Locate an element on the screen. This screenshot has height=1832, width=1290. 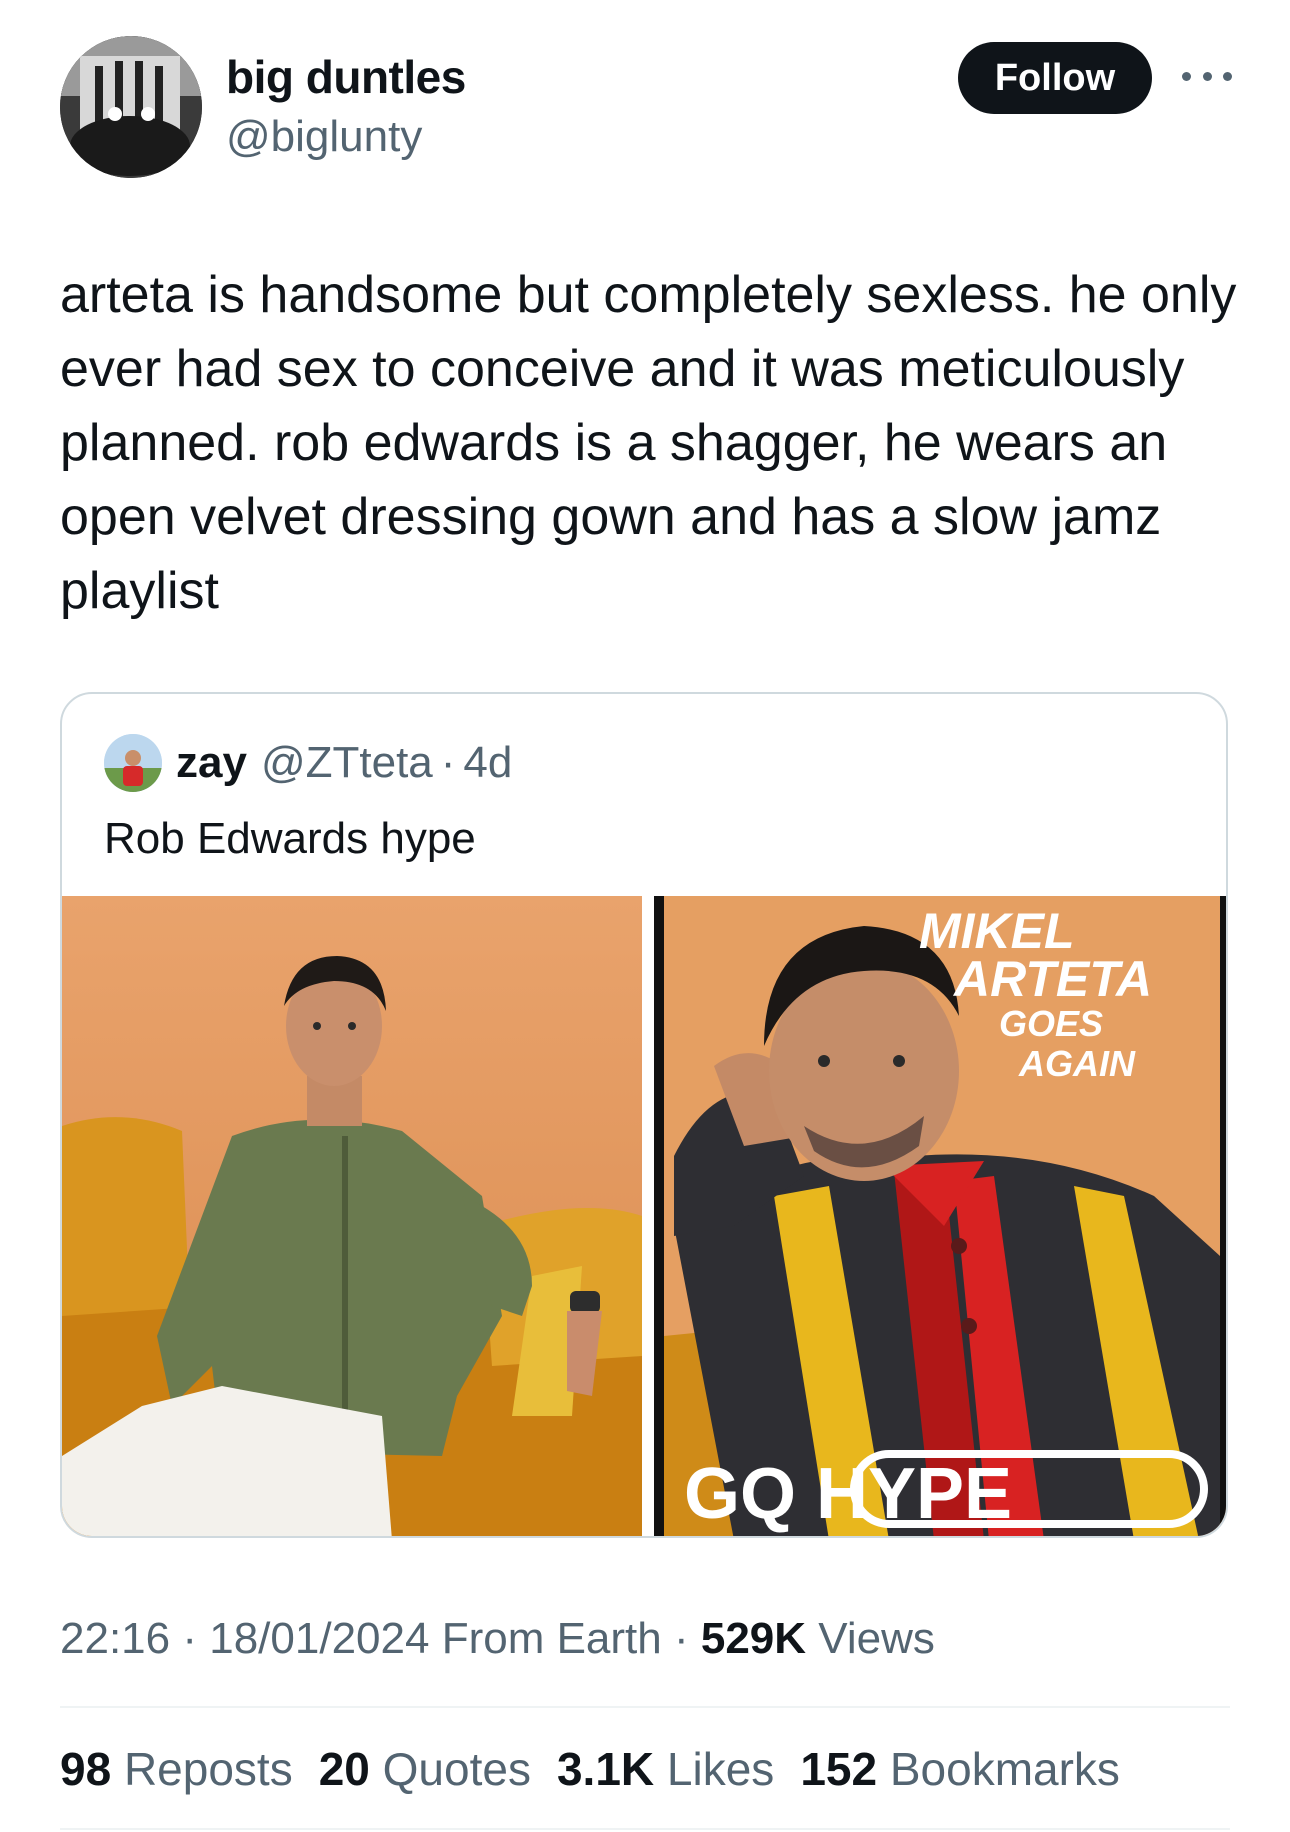
bookmarks-stat: 152 Bookmarks is located at coordinates (960, 1769).